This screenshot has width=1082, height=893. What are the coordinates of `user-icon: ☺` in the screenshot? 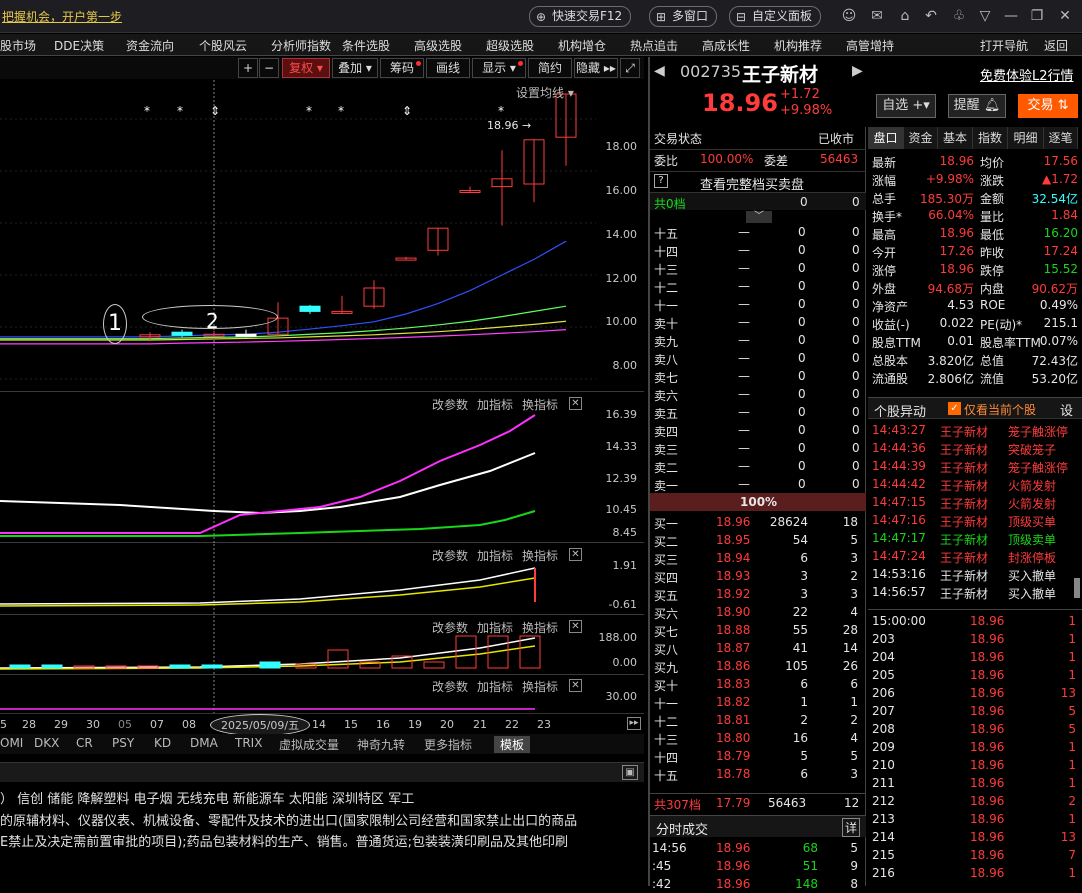 It's located at (849, 16).